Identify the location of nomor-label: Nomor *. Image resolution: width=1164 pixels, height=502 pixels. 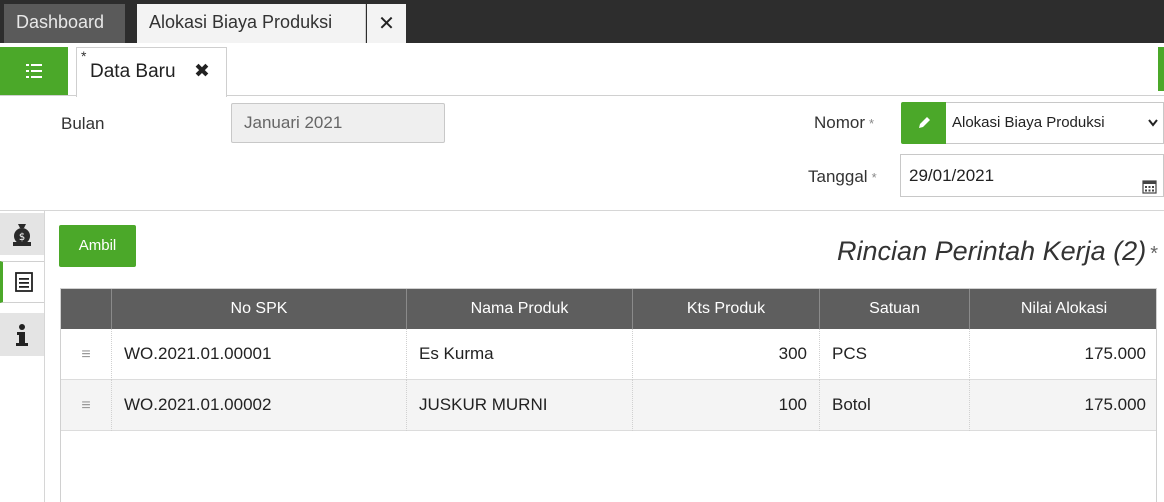
(844, 123).